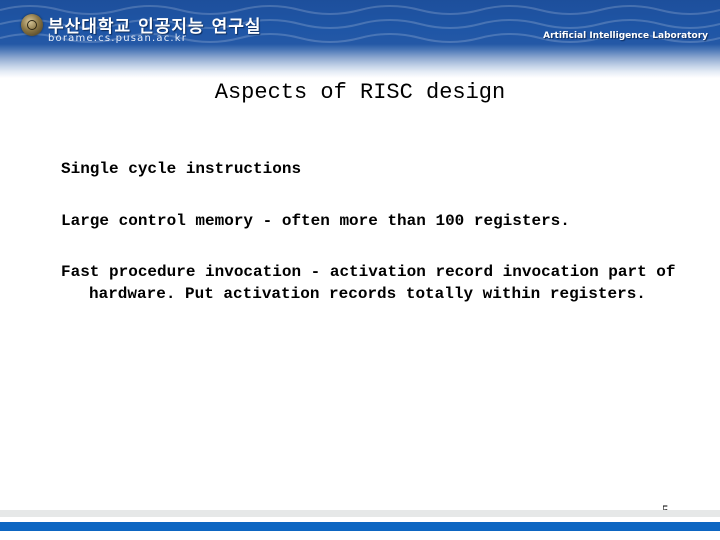  Describe the element at coordinates (118, 38) in the screenshot. I see `lab-url: borame.cs.pusan.ac.kr` at that location.